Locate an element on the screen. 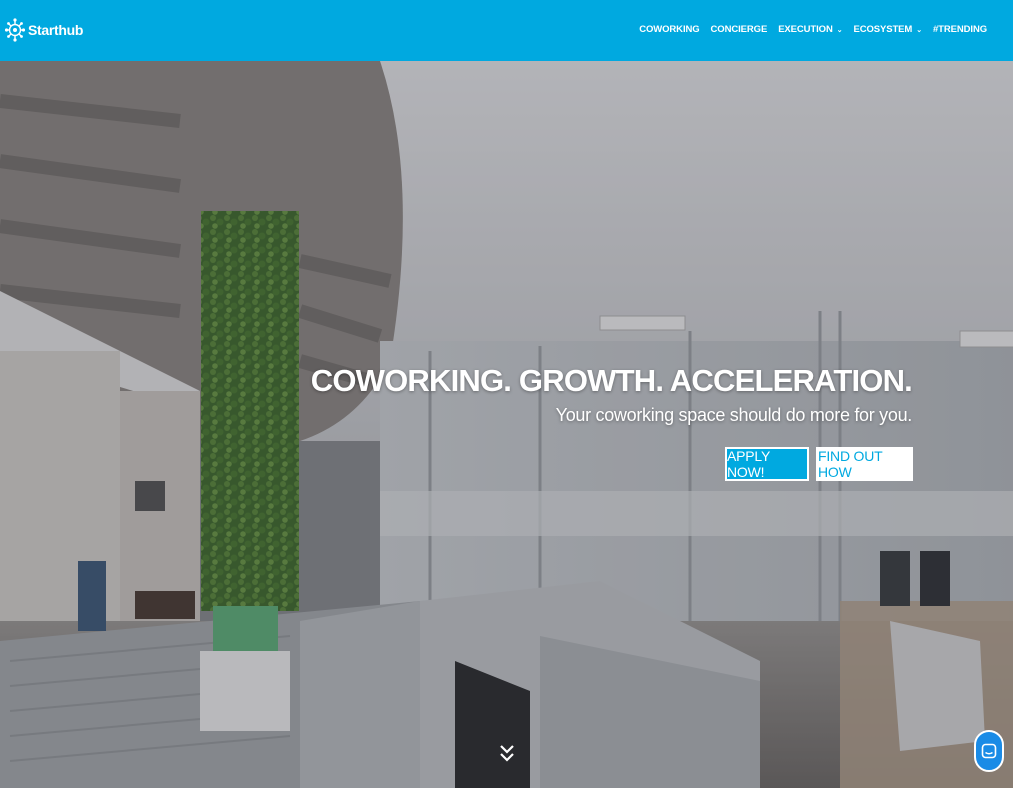 Image resolution: width=1013 pixels, height=788 pixels. nav-item-label: CONCIERGE is located at coordinates (739, 29).